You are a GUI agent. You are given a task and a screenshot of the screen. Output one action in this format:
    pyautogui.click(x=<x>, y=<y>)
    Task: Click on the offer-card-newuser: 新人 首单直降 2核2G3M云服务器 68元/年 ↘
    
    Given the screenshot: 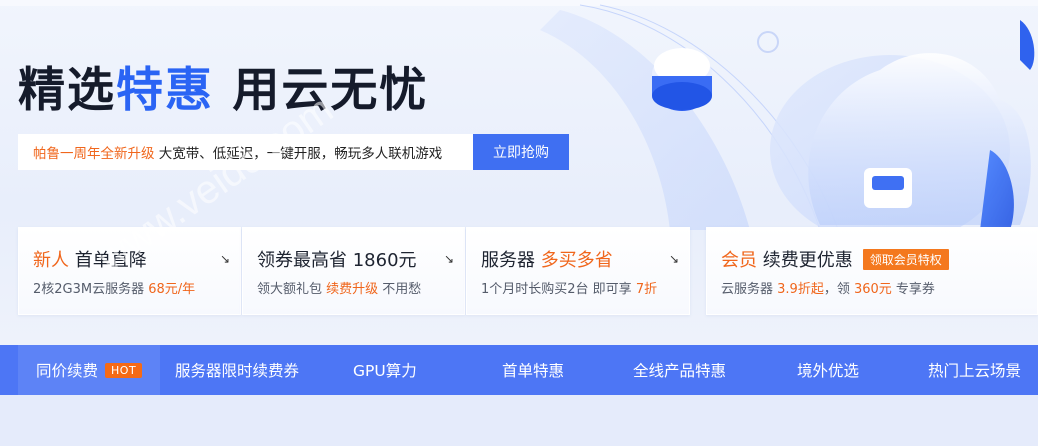 What is the action you would take?
    pyautogui.click(x=129, y=271)
    